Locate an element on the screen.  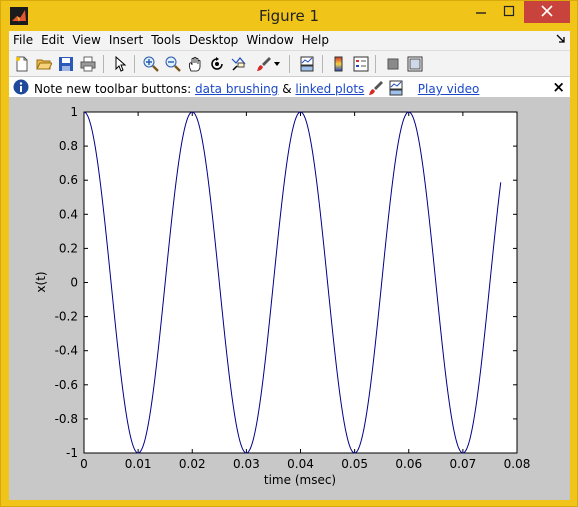
minimize-icon is located at coordinates (481, 12).